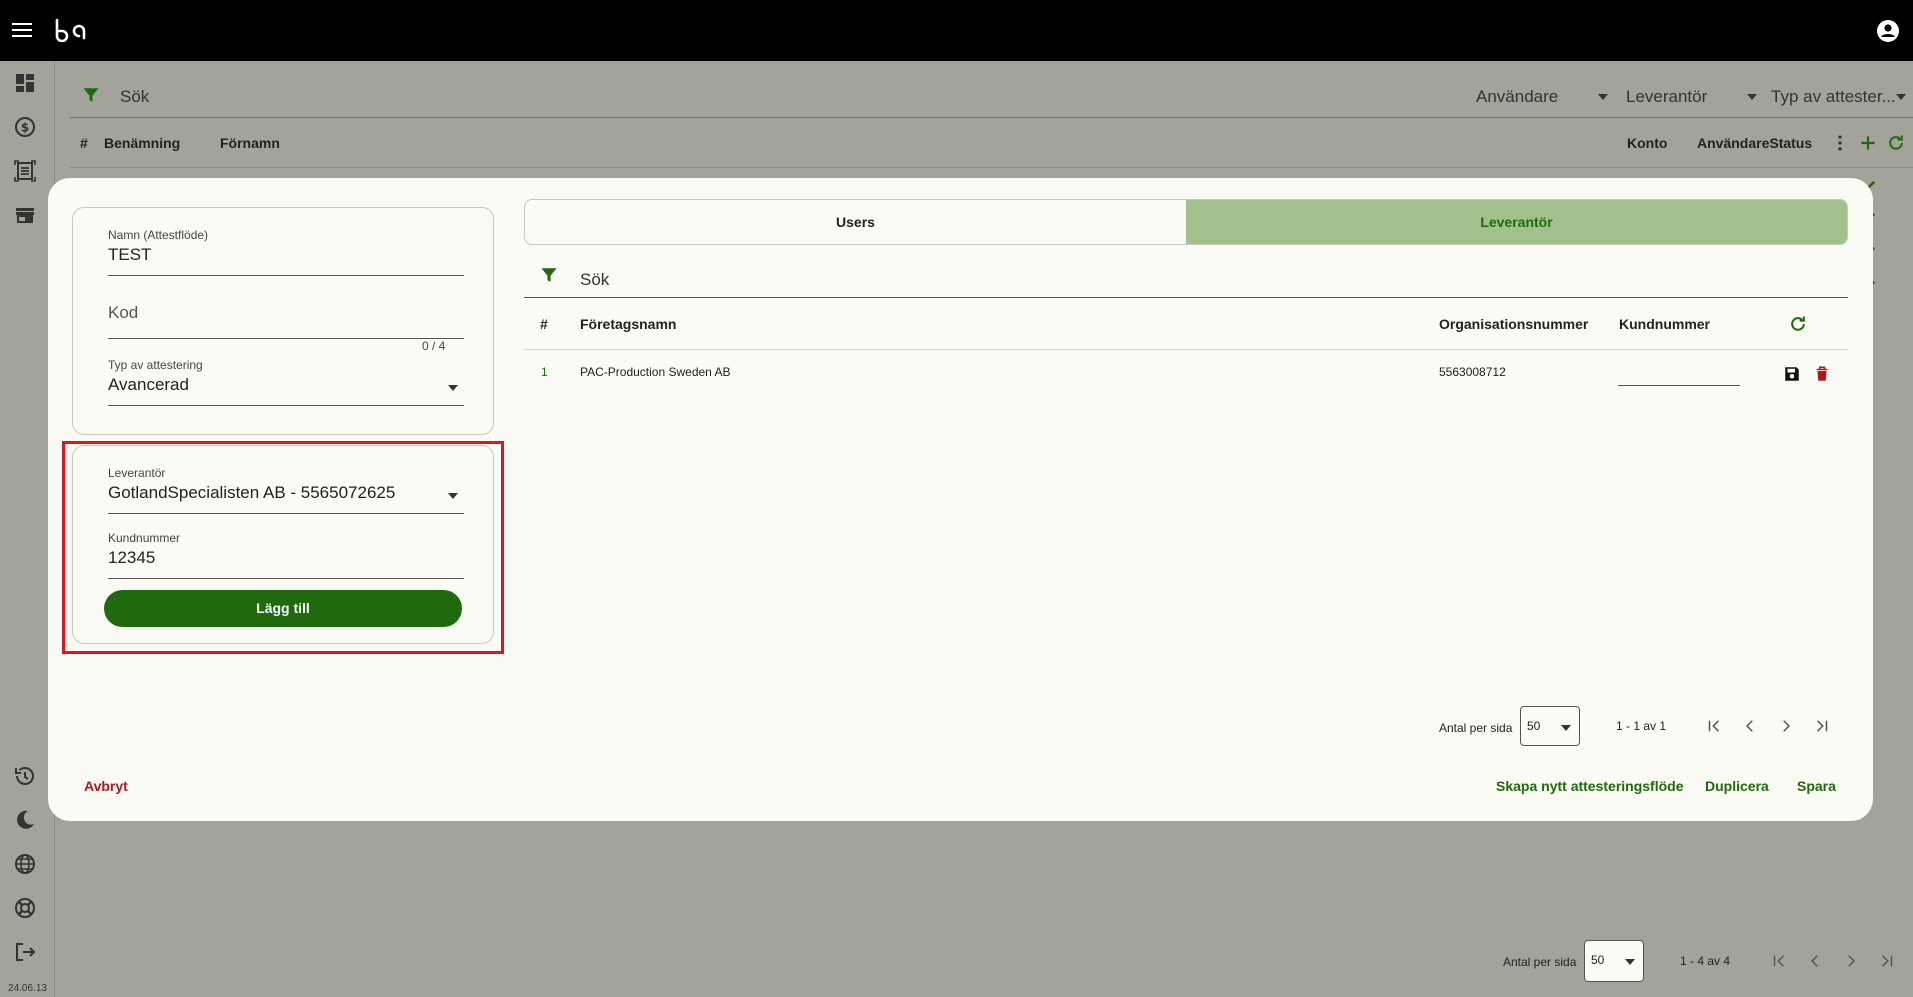 This screenshot has height=997, width=1913. What do you see at coordinates (1679, 374) in the screenshot?
I see `row-customer-number-input` at bounding box center [1679, 374].